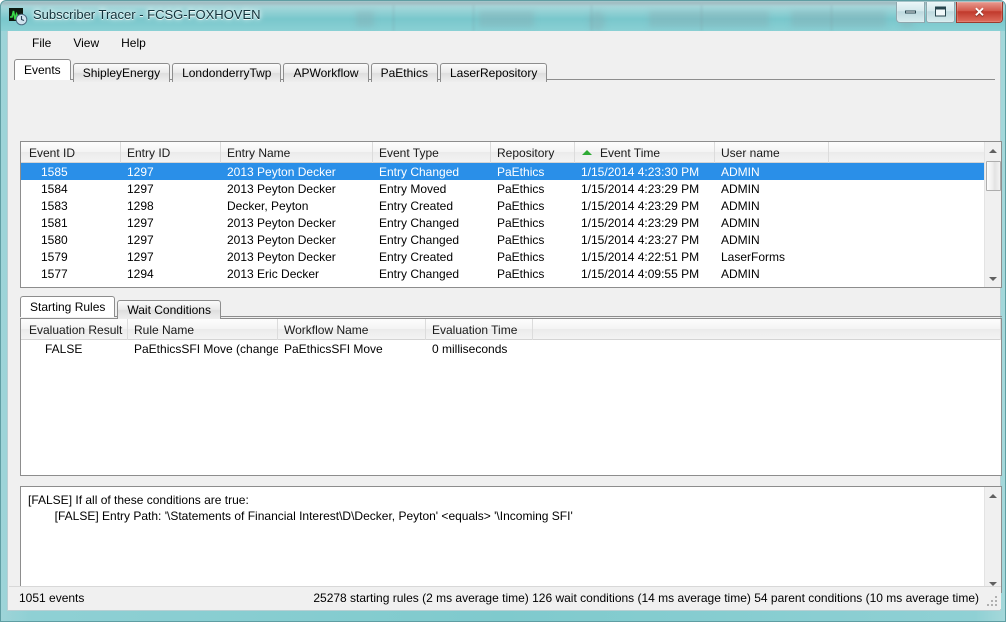  Describe the element at coordinates (587, 152) in the screenshot. I see `sort-ascending-icon` at that location.